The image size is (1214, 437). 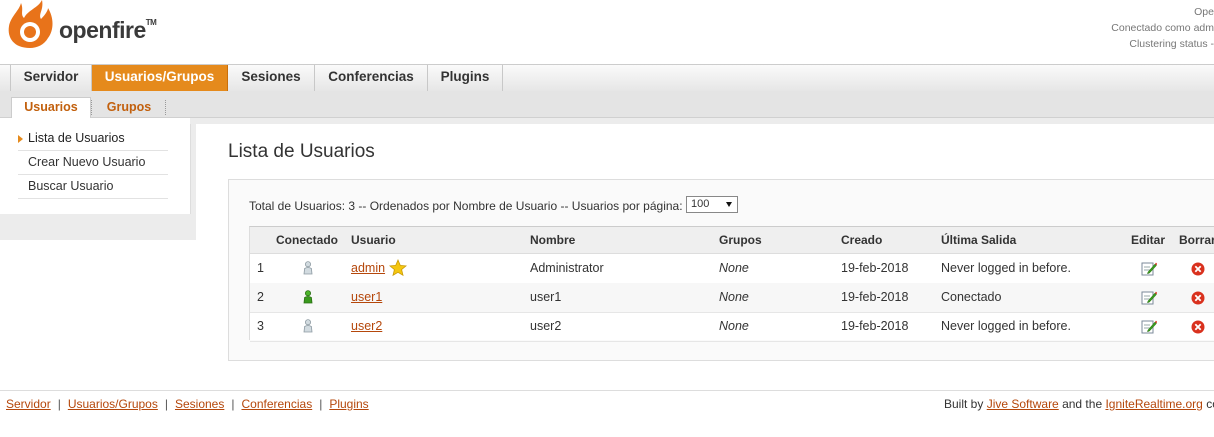 I want to click on subtab-usuarios: Usuarios, so click(x=51, y=107).